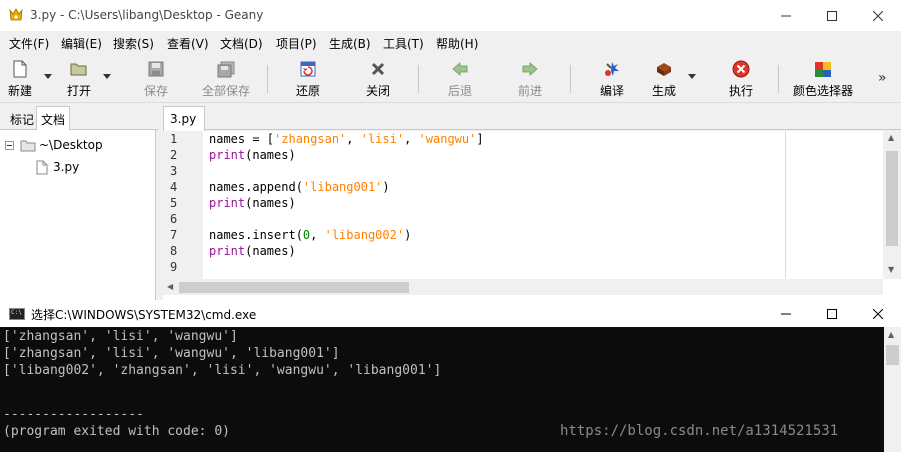 This screenshot has height=452, width=901. What do you see at coordinates (310, 235) in the screenshot?
I see `code-line-7: names.insert(0, 'libang002')` at bounding box center [310, 235].